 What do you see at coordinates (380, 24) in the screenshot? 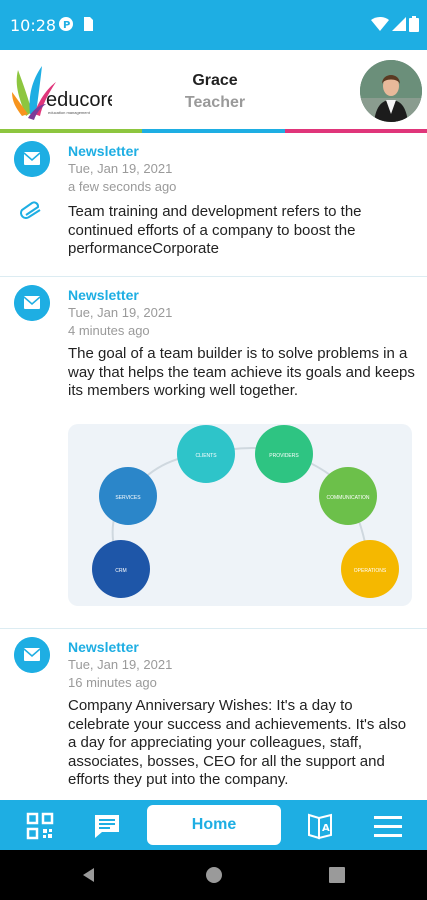
I see `wifi-icon` at bounding box center [380, 24].